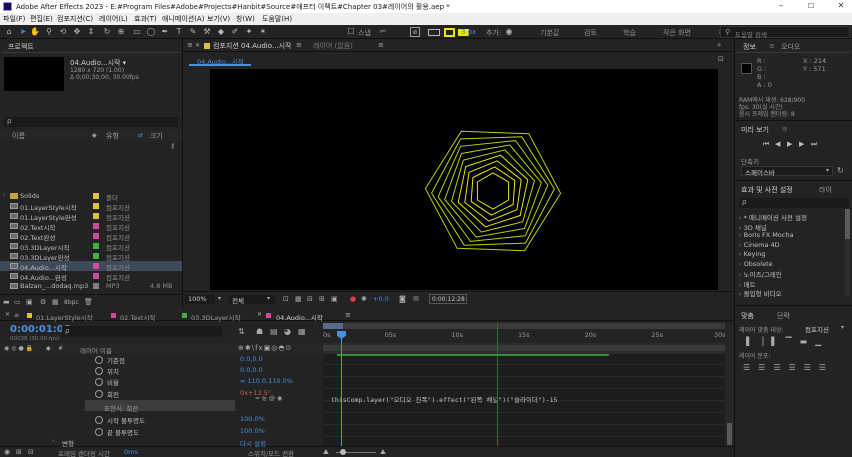 The image size is (852, 457). Describe the element at coordinates (200, 299) in the screenshot. I see `magnification-select: 100%` at that location.